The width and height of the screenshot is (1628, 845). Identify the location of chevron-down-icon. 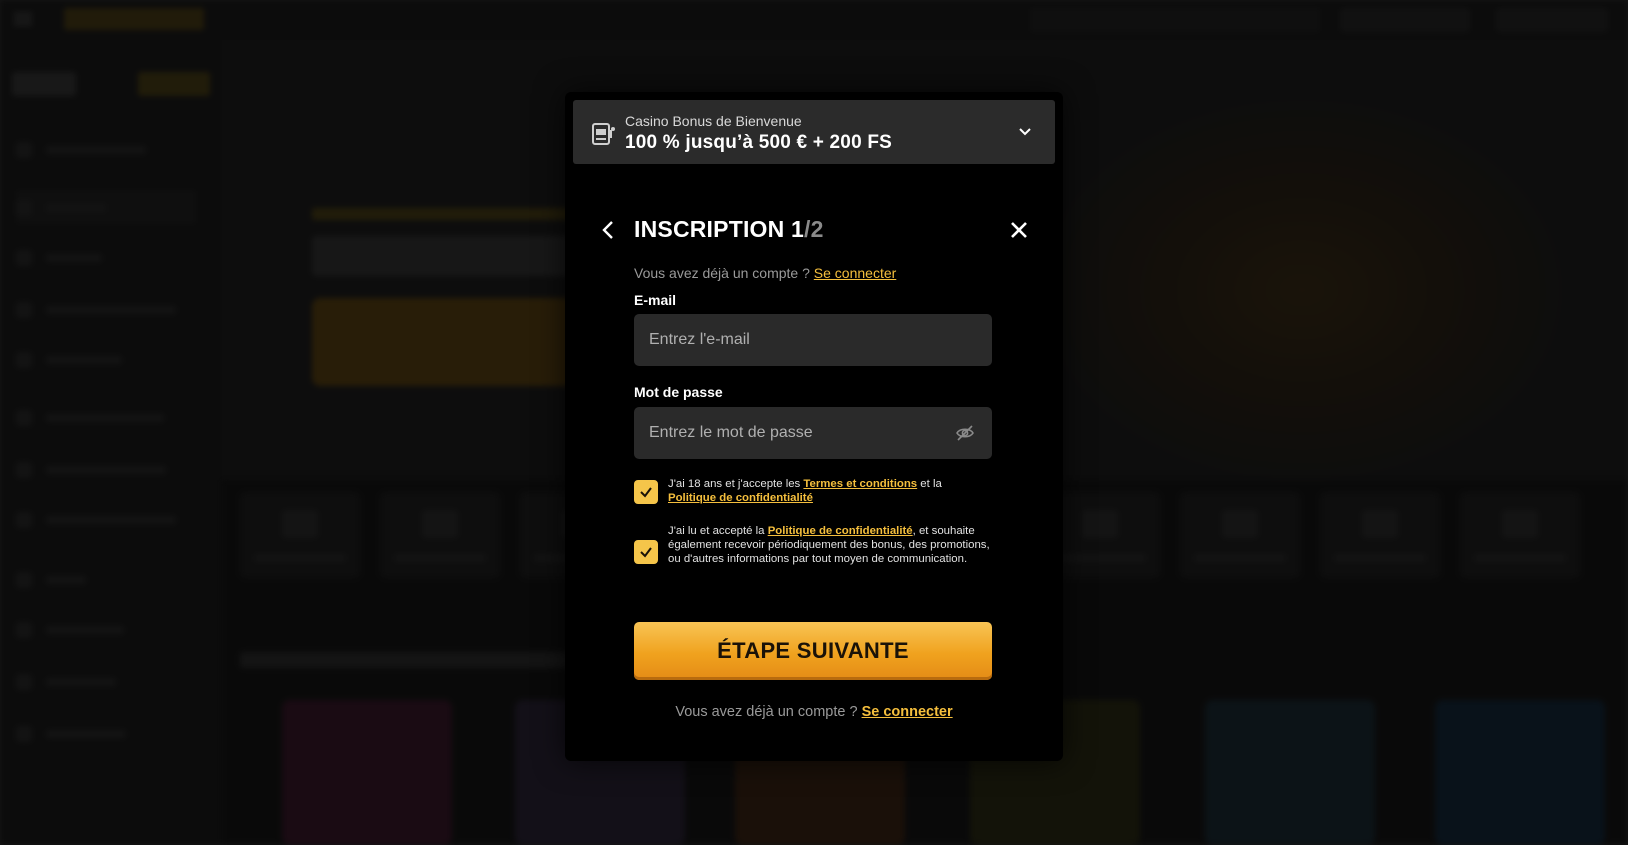
(1025, 132).